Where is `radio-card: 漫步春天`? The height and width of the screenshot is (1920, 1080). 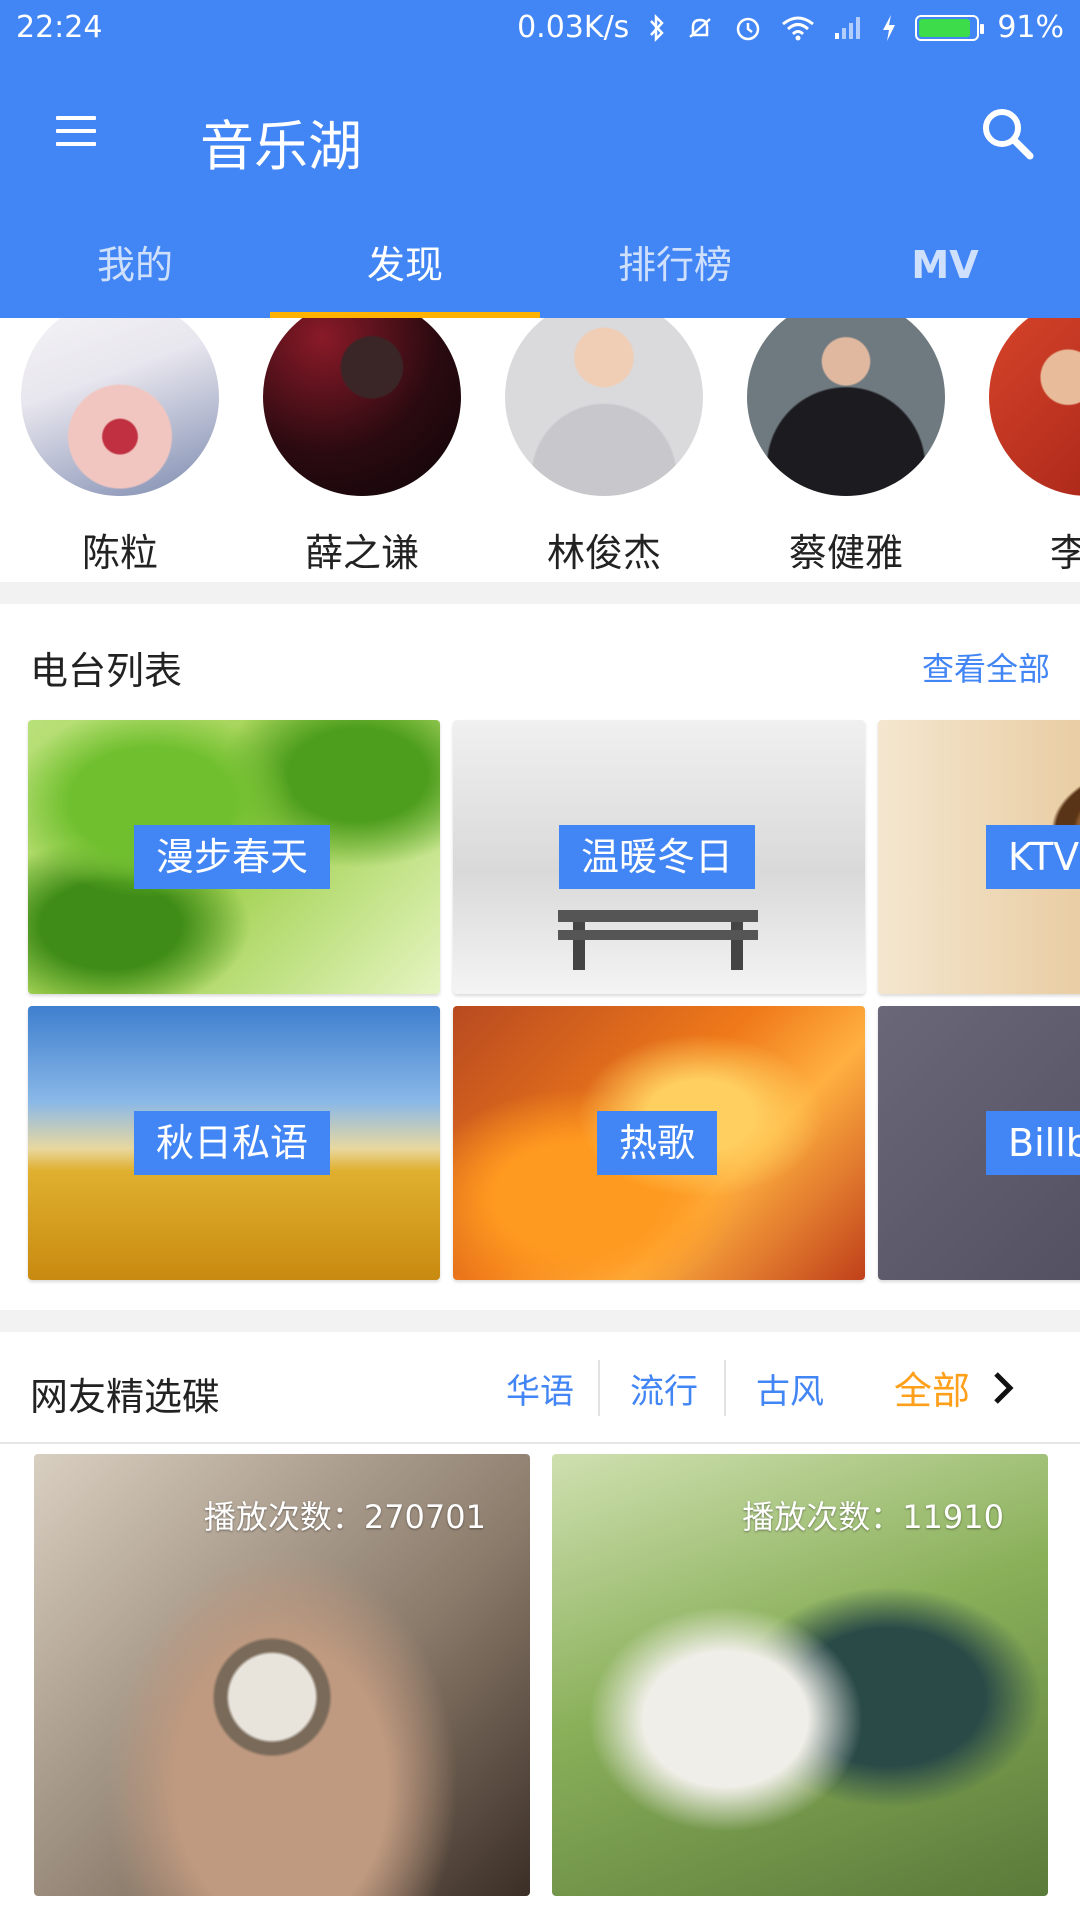
radio-card: 漫步春天 is located at coordinates (234, 857).